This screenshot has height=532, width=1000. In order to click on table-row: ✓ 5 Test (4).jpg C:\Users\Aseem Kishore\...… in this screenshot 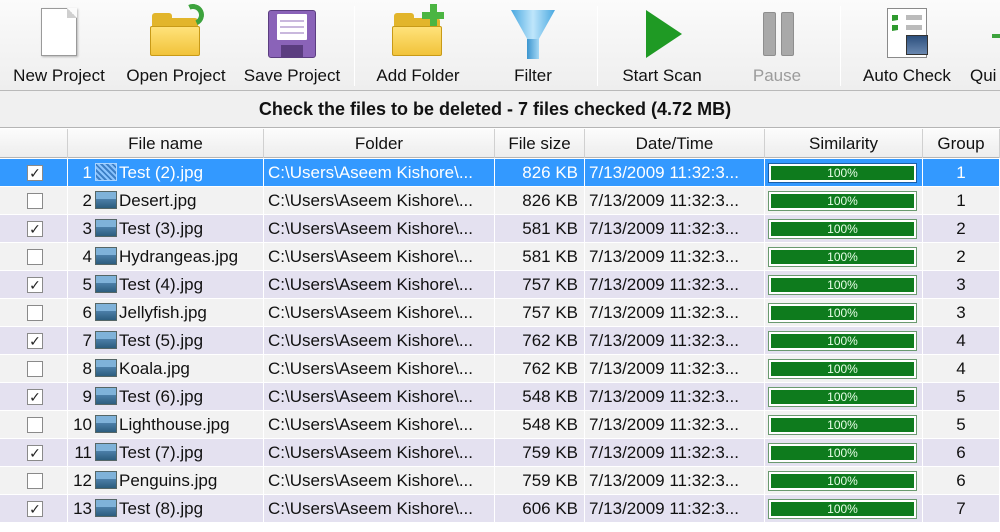, I will do `click(500, 285)`.